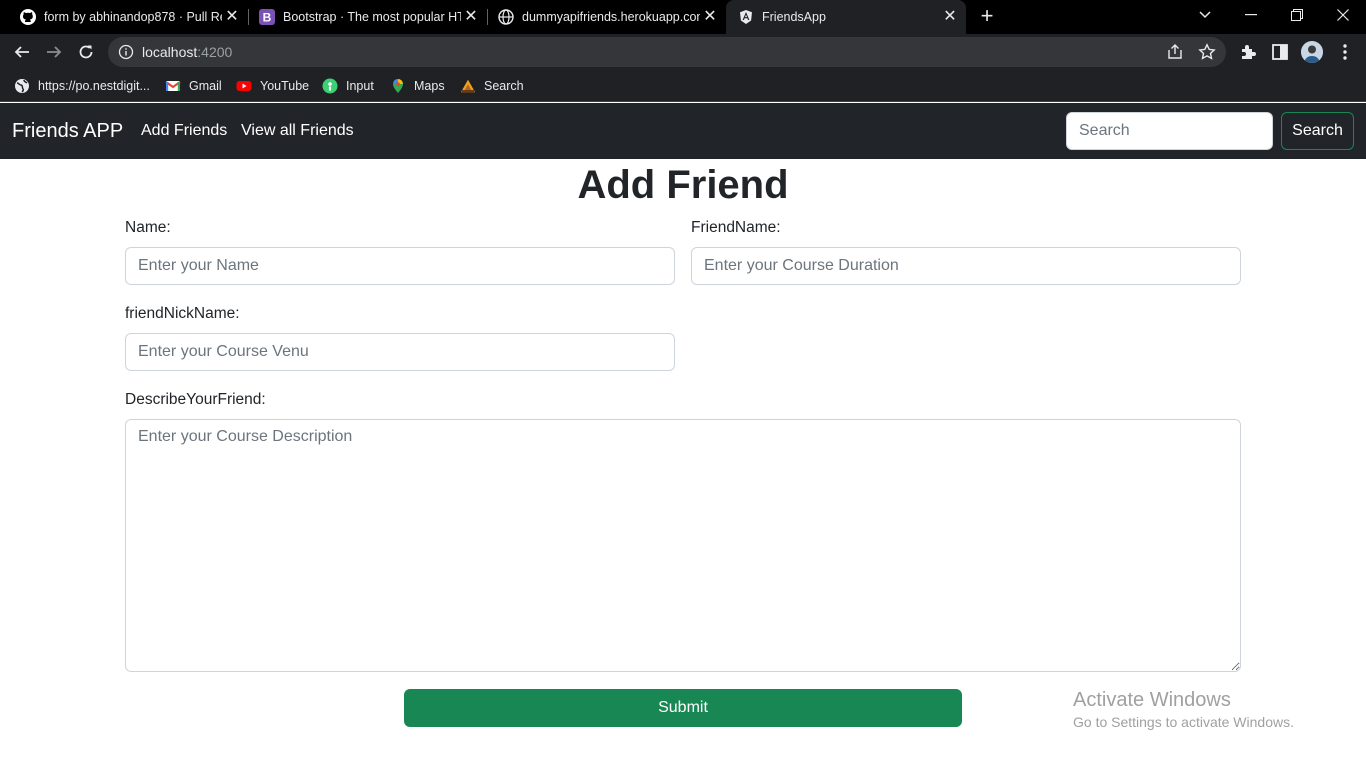 Image resolution: width=1366 pixels, height=768 pixels. I want to click on browser-tab-friendsapp: FriendsApp ✕, so click(846, 17).